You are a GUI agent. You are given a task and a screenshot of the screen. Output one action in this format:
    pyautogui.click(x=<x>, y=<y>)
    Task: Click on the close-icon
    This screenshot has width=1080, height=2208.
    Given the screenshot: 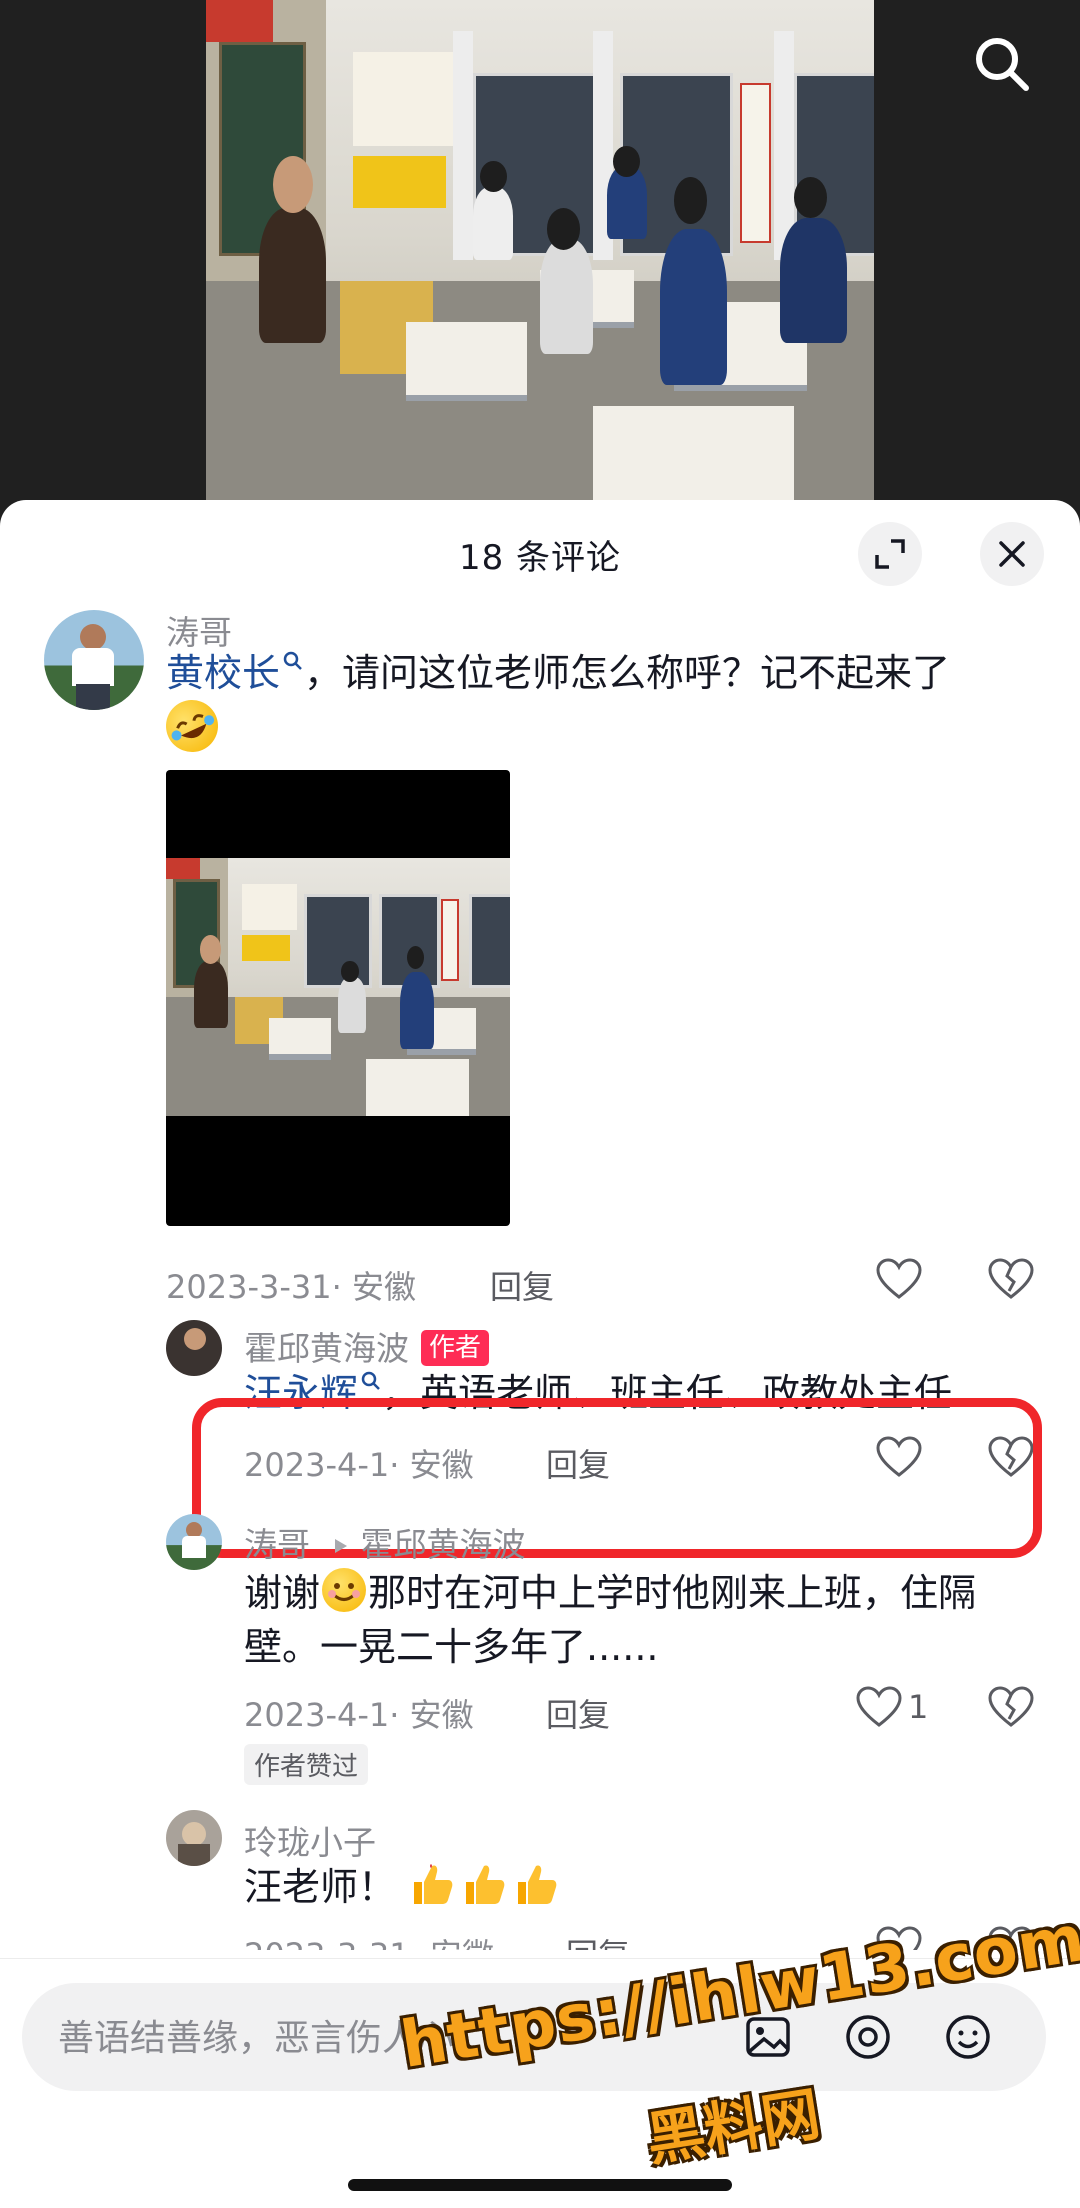 What is the action you would take?
    pyautogui.click(x=1012, y=554)
    